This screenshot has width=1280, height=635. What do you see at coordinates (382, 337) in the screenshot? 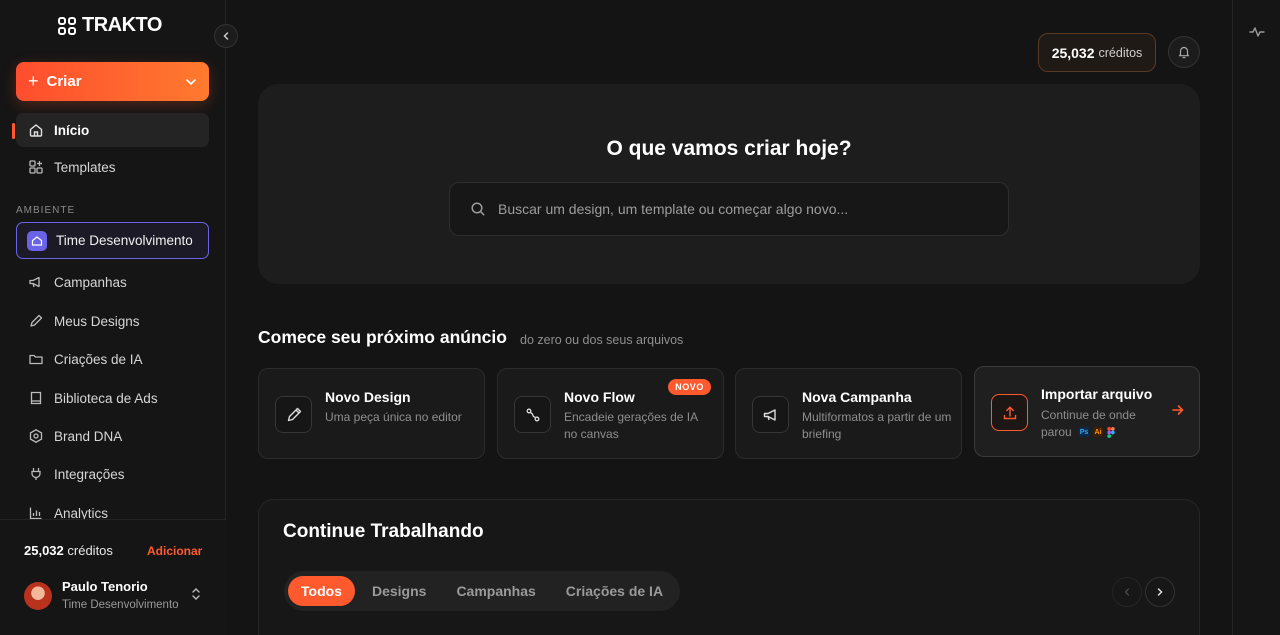
I see `start-section-title: Comece seu próximo anúncio` at bounding box center [382, 337].